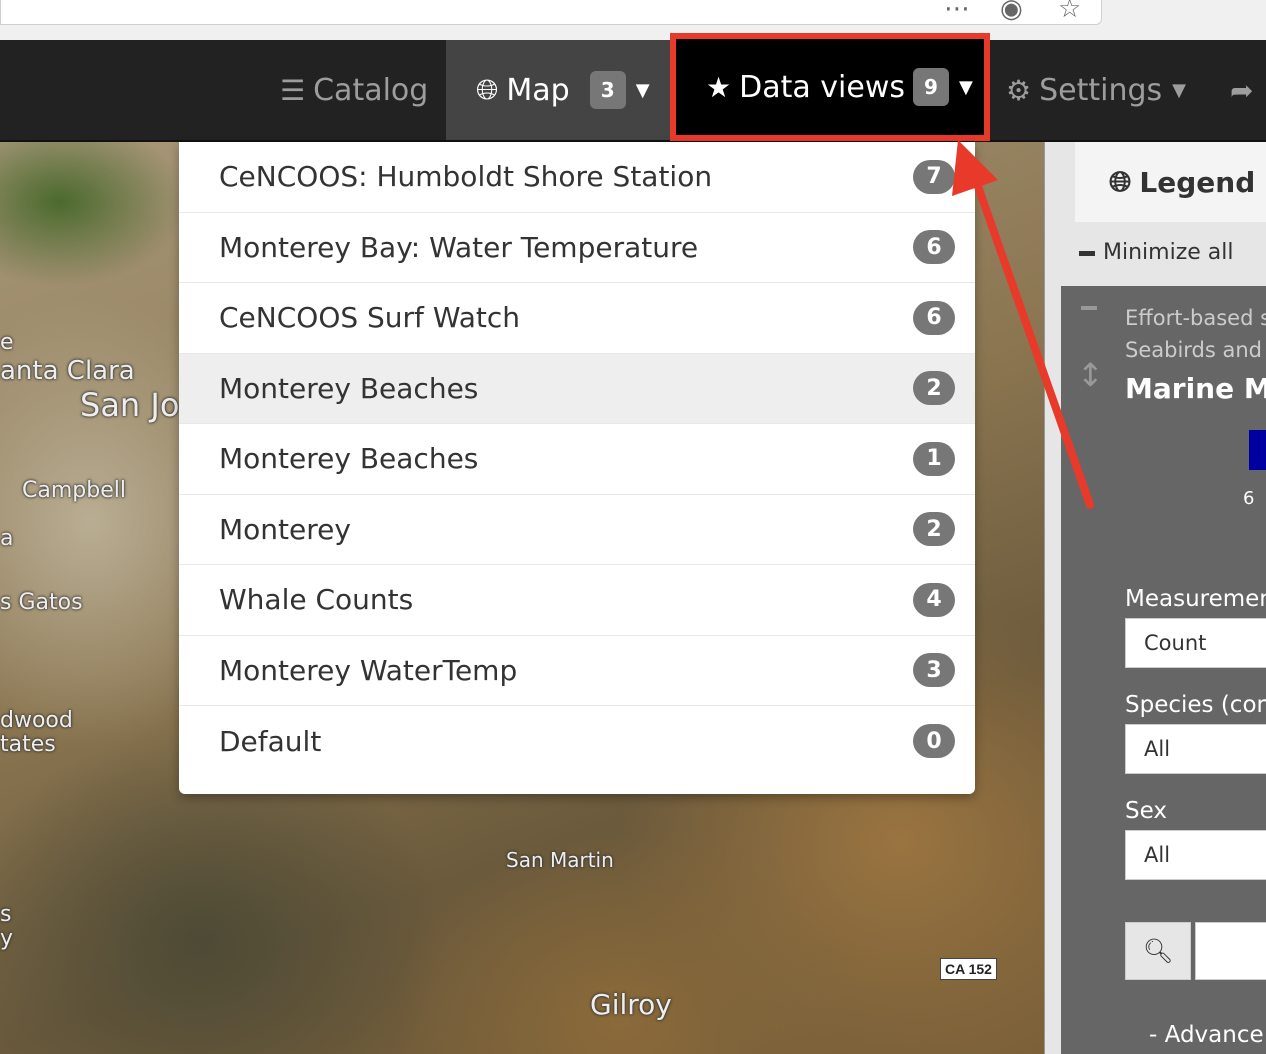  What do you see at coordinates (577, 388) in the screenshot?
I see `dataview-item: Monterey Beaches 2` at bounding box center [577, 388].